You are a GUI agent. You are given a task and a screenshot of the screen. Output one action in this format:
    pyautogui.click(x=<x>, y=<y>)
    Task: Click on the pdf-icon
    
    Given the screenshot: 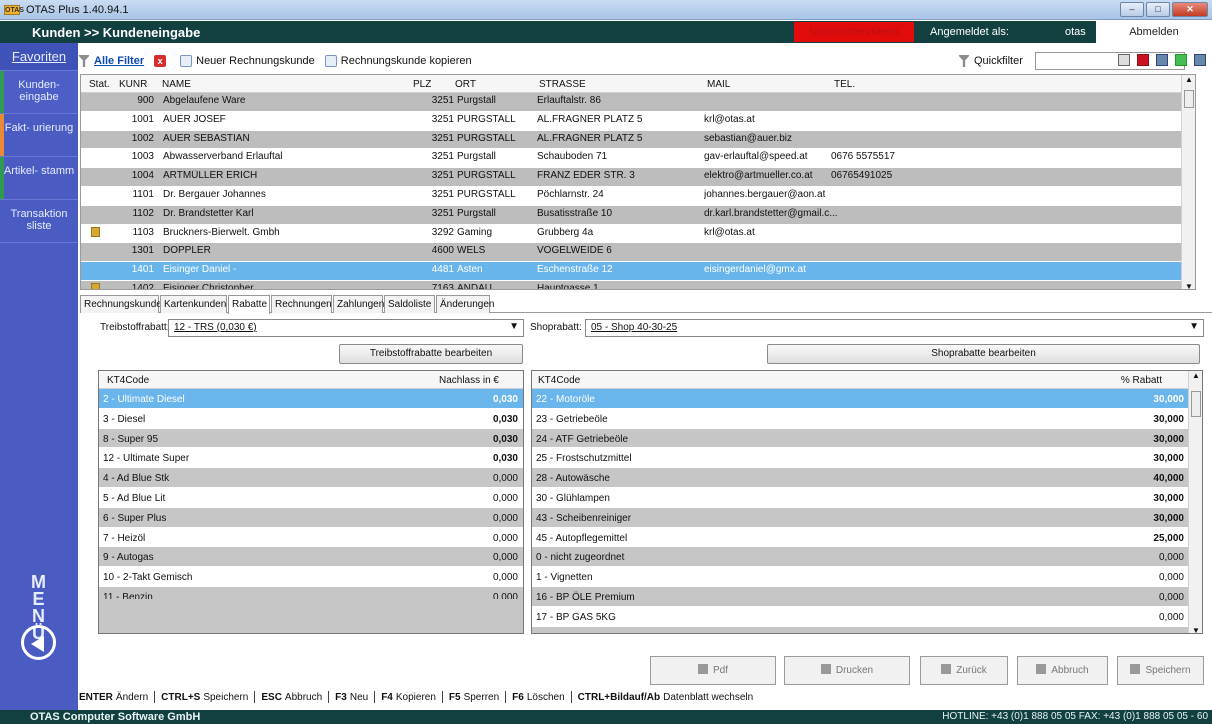 What is the action you would take?
    pyautogui.click(x=1143, y=60)
    